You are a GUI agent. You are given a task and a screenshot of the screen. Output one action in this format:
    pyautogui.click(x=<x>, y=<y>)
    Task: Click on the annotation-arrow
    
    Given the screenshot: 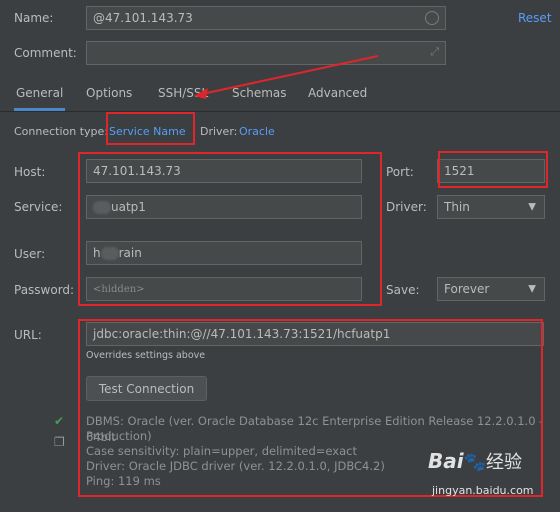 What is the action you would take?
    pyautogui.click(x=286, y=77)
    